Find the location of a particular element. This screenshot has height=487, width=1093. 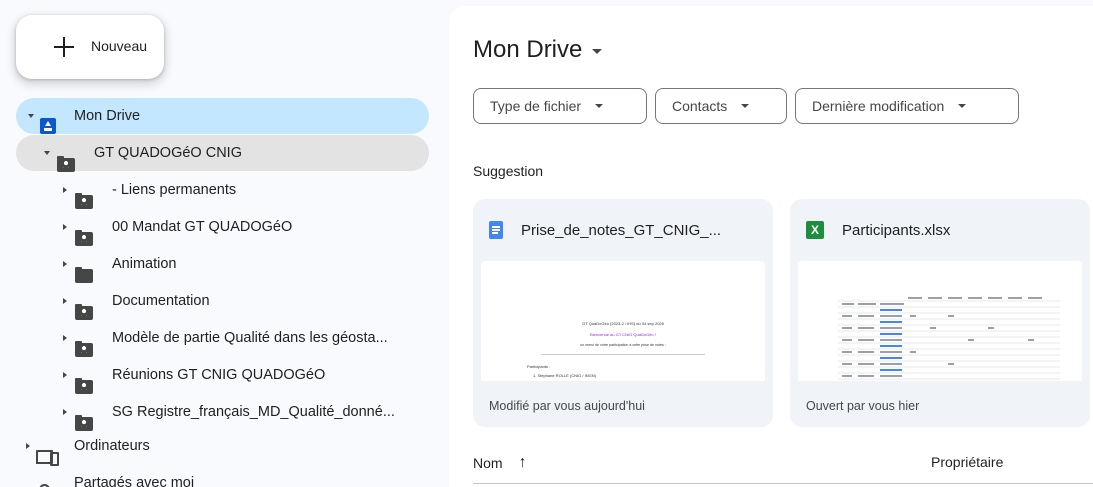

sidebar-folder: - Liens permanents is located at coordinates (222, 190).